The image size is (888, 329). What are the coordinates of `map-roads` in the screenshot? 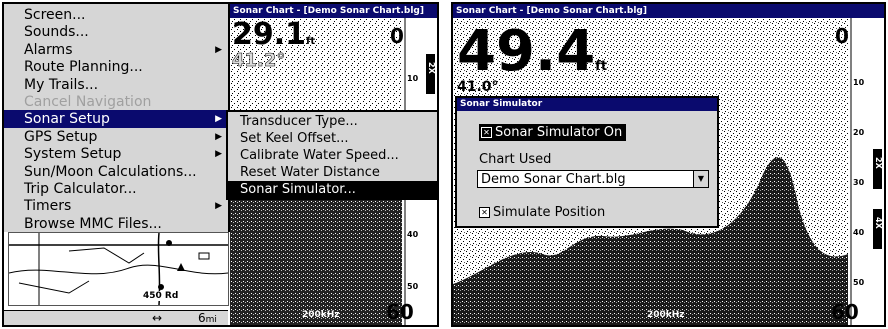 It's located at (118, 269).